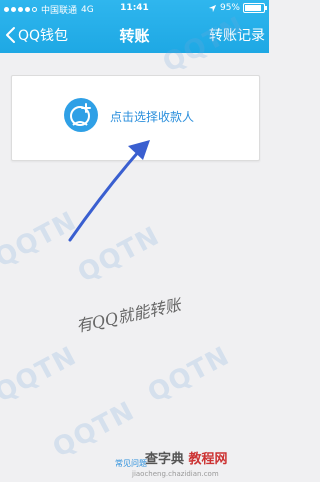 This screenshot has height=482, width=320. Describe the element at coordinates (229, 8) in the screenshot. I see `battery-percent: 95%` at that location.